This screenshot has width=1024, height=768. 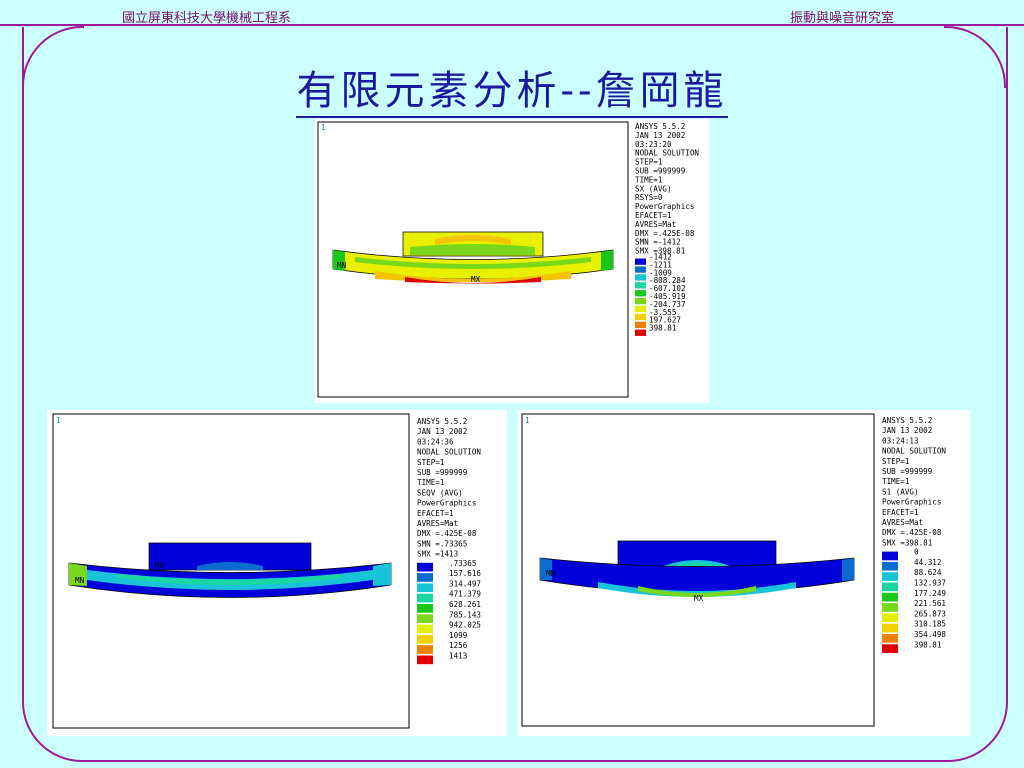 What do you see at coordinates (649, 197) in the screenshot?
I see `info-line: RSYS=0` at bounding box center [649, 197].